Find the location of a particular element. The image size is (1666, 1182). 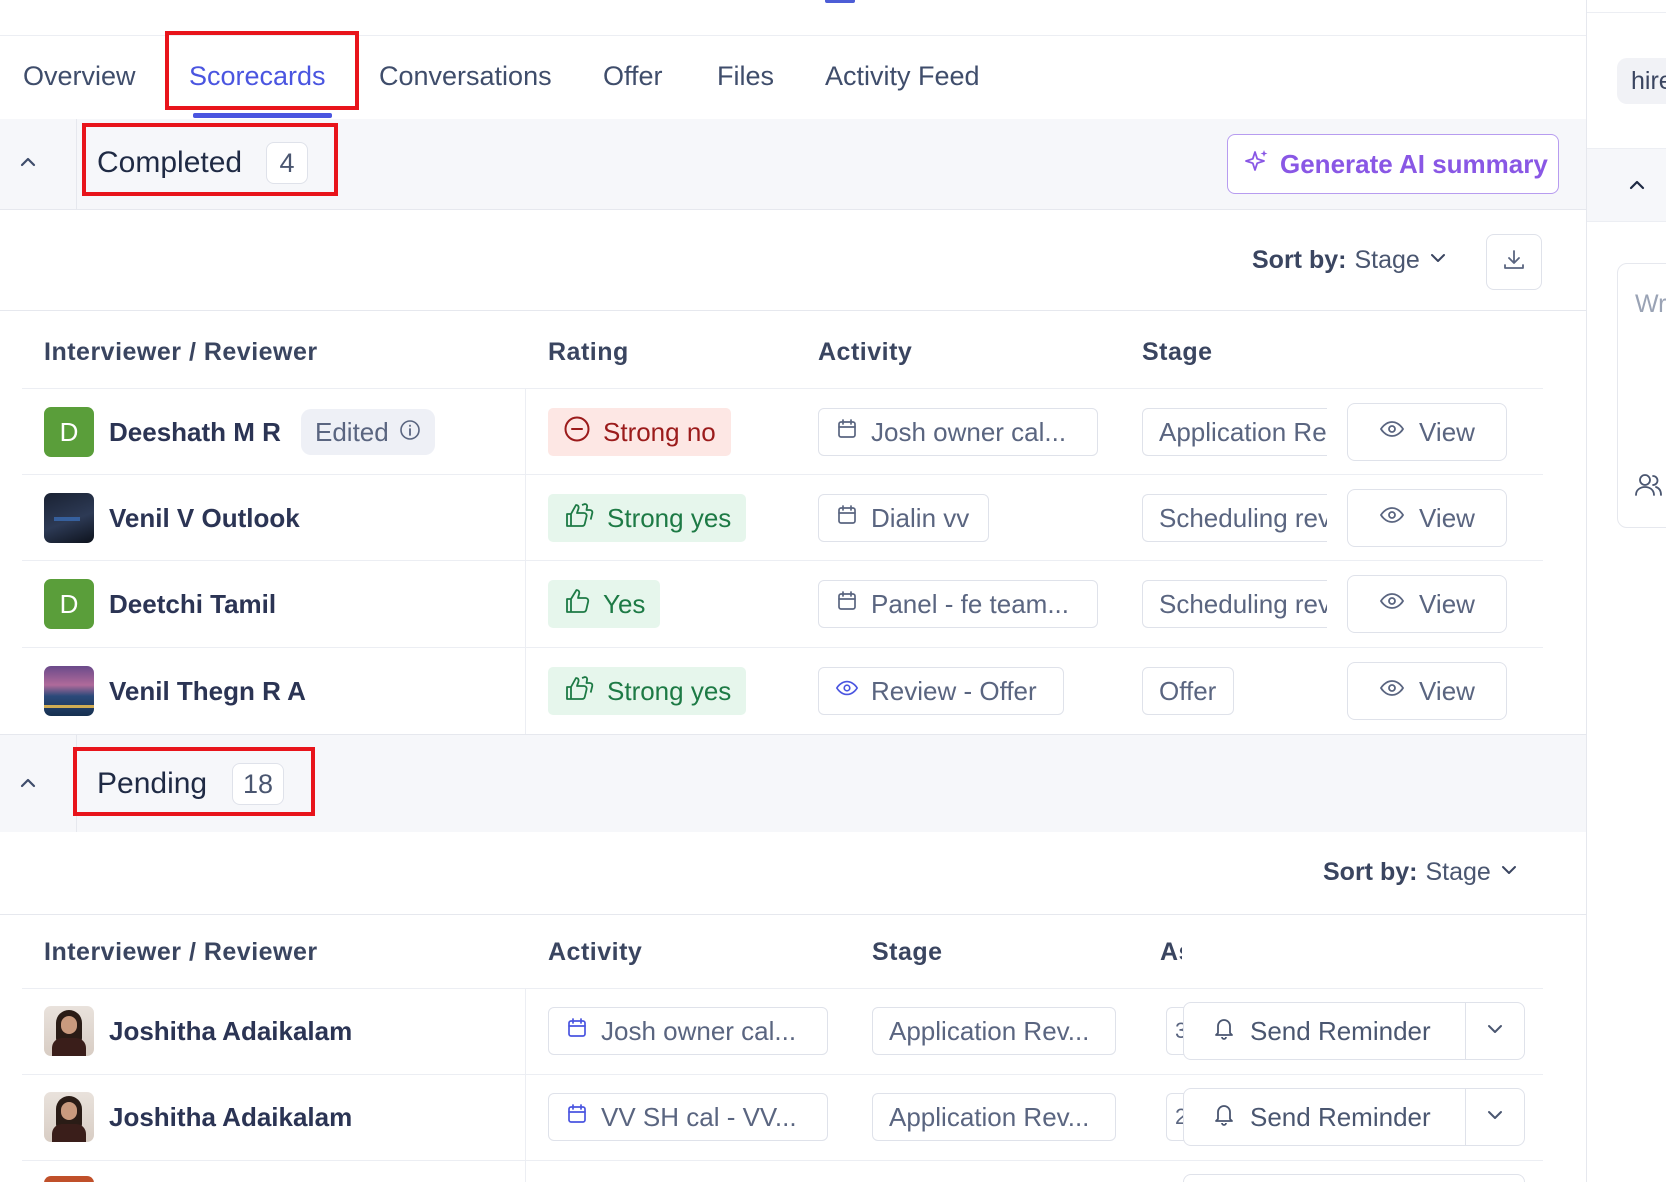

rating-label: Strong yes is located at coordinates (669, 690).